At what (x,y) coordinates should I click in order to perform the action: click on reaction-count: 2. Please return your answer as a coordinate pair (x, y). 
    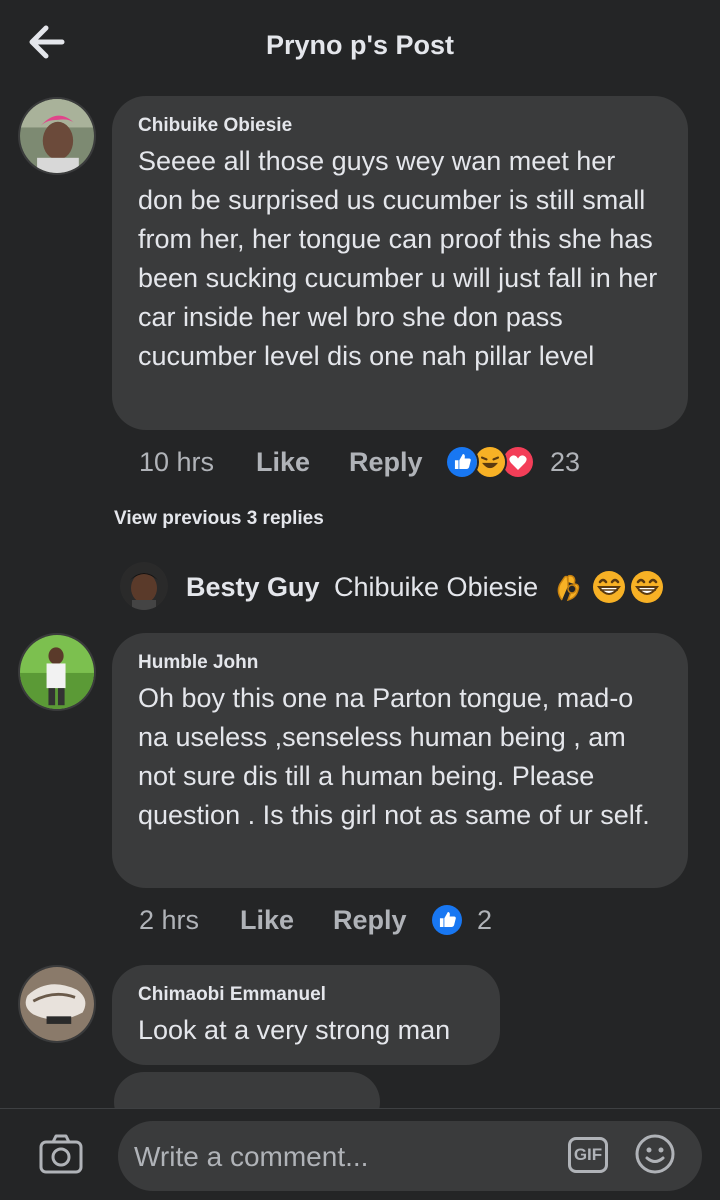
    Looking at the image, I should click on (484, 920).